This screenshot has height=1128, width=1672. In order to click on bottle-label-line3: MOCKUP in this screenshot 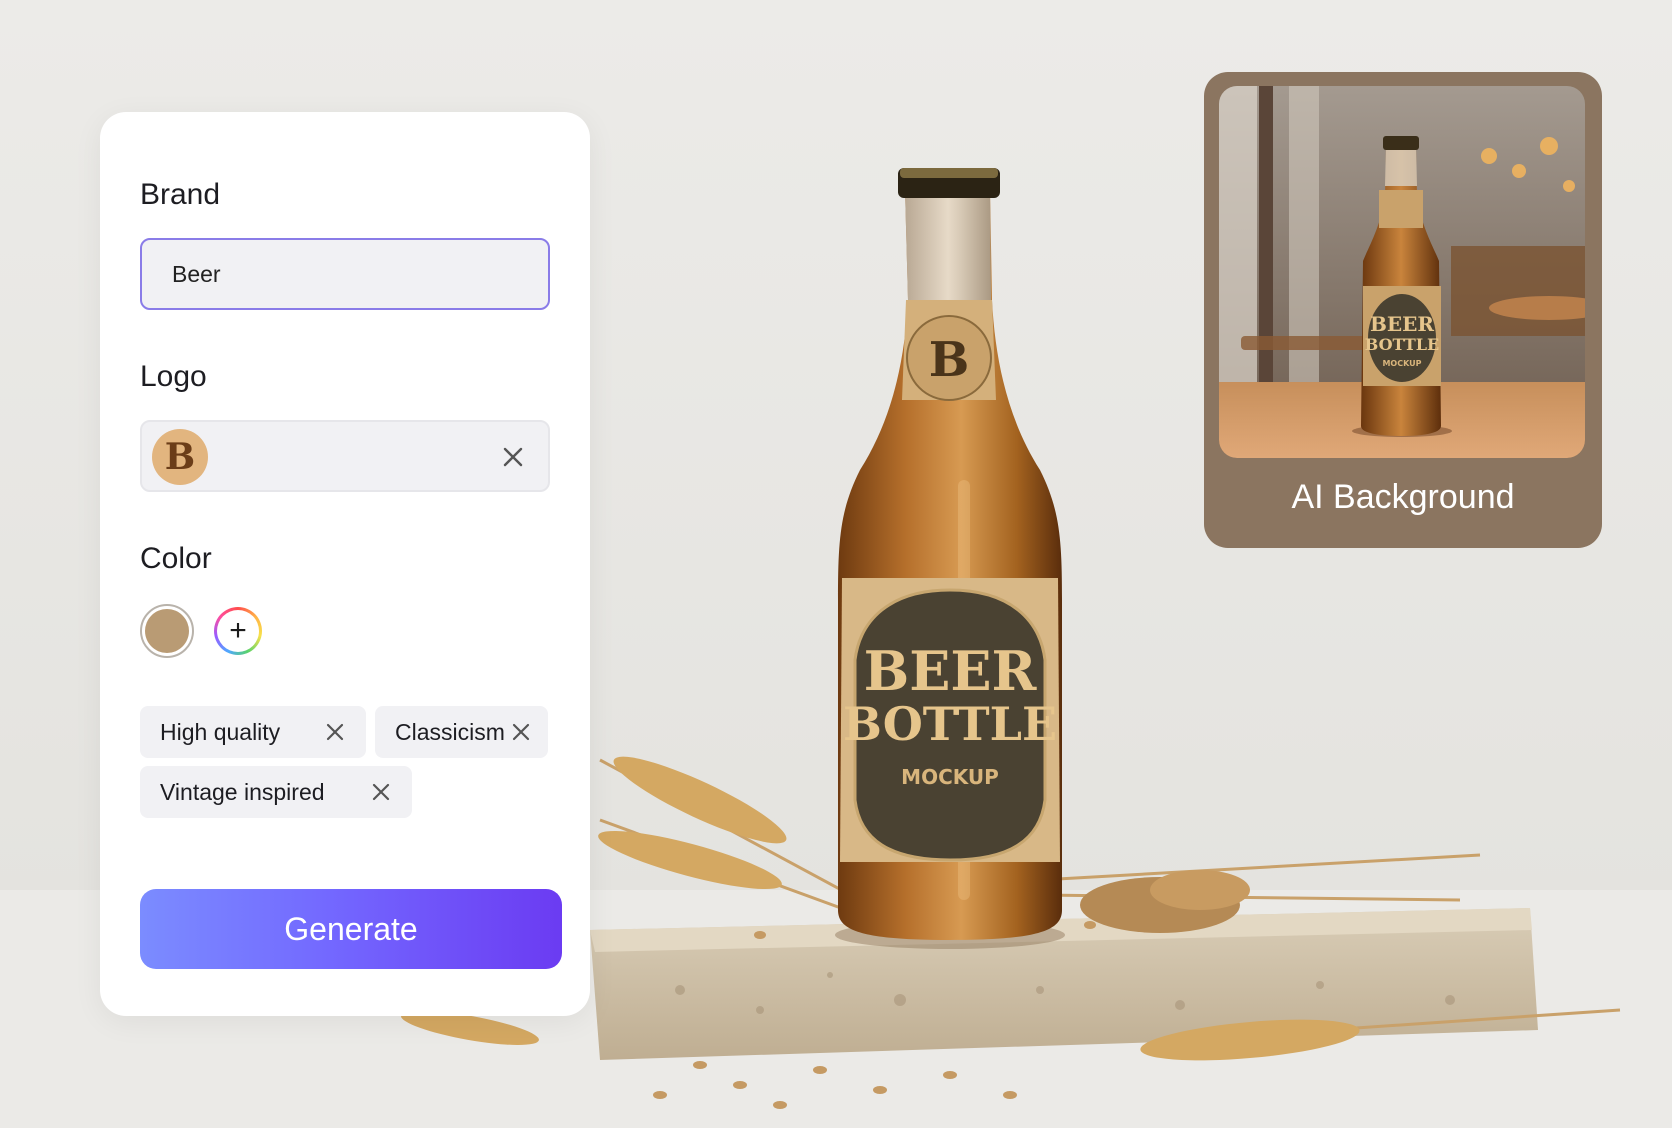, I will do `click(950, 777)`.